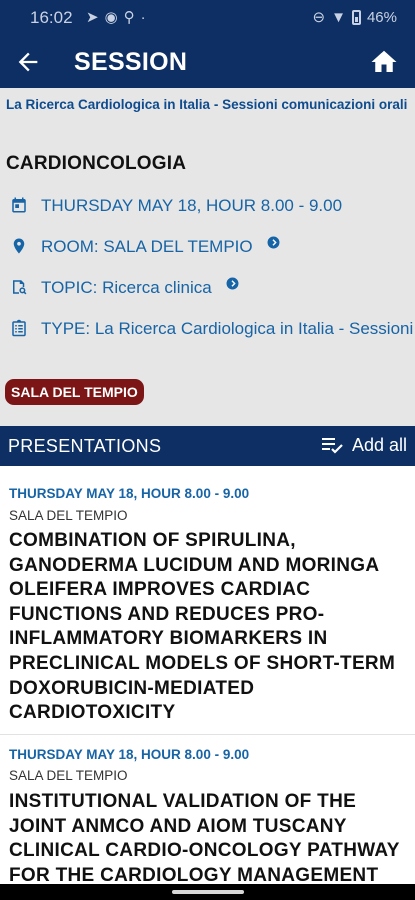 Image resolution: width=415 pixels, height=900 pixels. What do you see at coordinates (207, 446) in the screenshot?
I see `presentations-bar: PRESENTATIONS Add all` at bounding box center [207, 446].